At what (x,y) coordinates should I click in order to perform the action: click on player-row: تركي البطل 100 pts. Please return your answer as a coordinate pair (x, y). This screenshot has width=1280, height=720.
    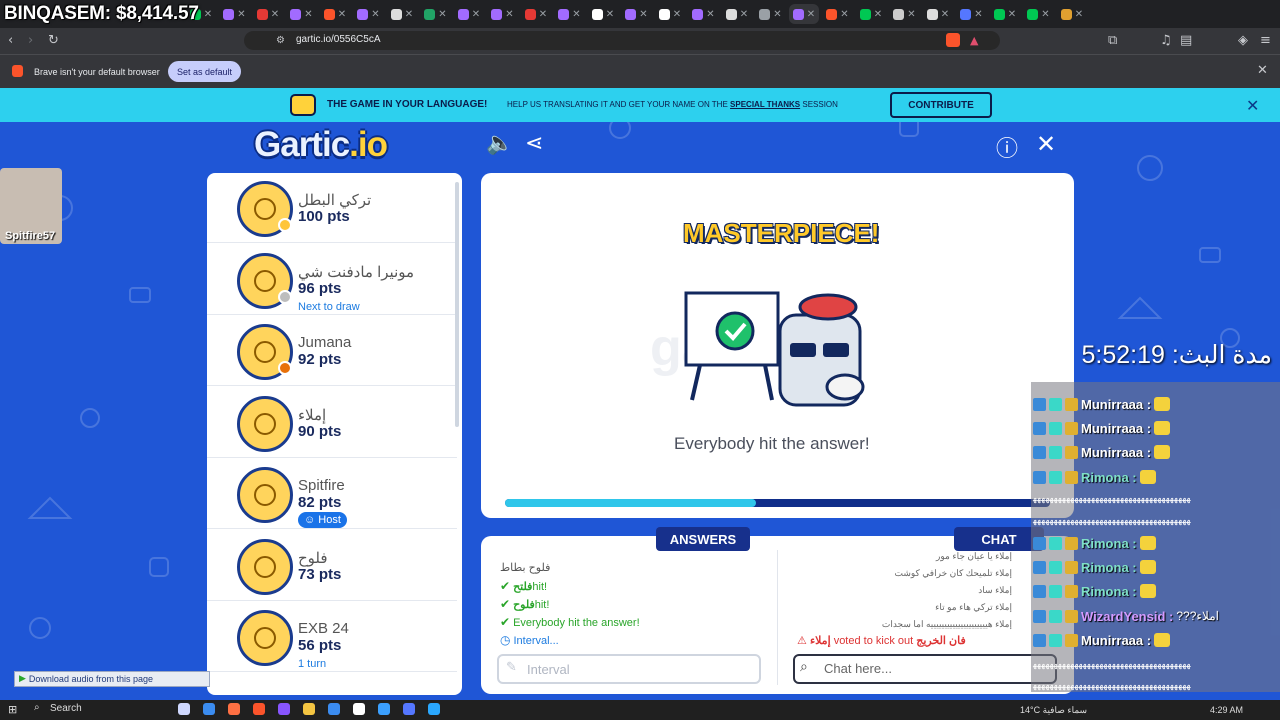
    Looking at the image, I should click on (332, 208).